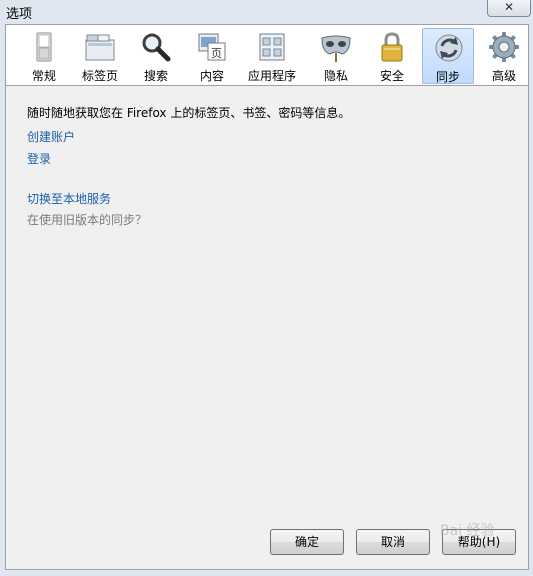 The image size is (533, 576). I want to click on pane-privacy-label: 隐私, so click(335, 76).